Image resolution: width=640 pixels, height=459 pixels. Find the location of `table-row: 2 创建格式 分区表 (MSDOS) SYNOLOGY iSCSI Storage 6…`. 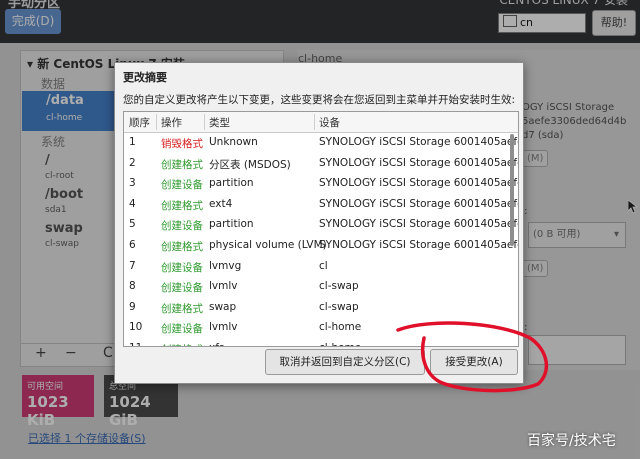

table-row: 2 创建格式 分区表 (MSDOS) SYNOLOGY iSCSI Storage 6… is located at coordinates (321, 164).